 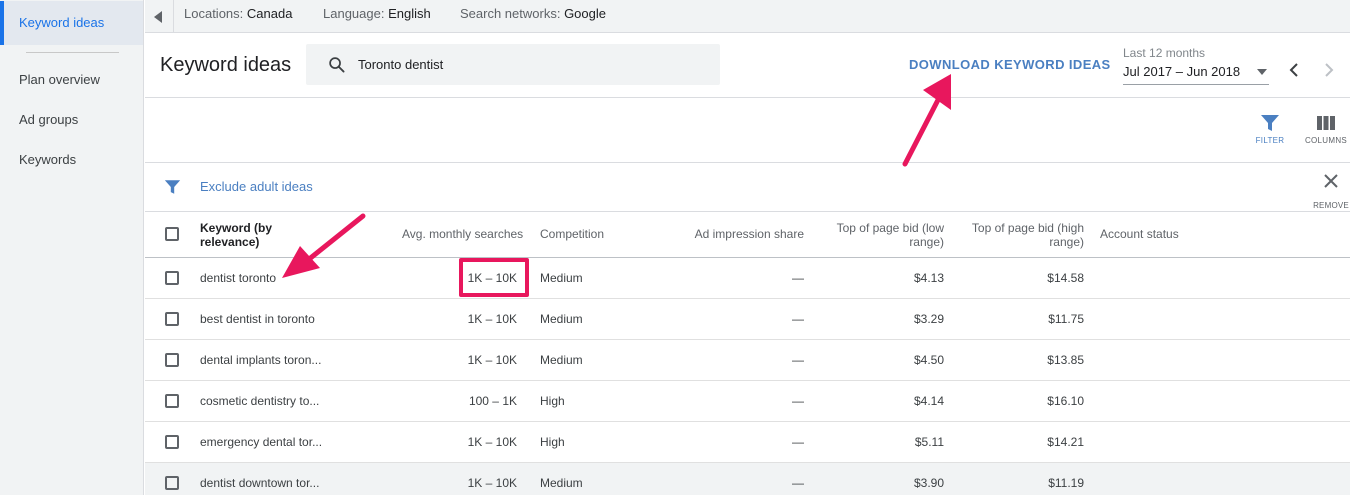 I want to click on top-bid-high-cell: $16.10, so click(x=1065, y=401).